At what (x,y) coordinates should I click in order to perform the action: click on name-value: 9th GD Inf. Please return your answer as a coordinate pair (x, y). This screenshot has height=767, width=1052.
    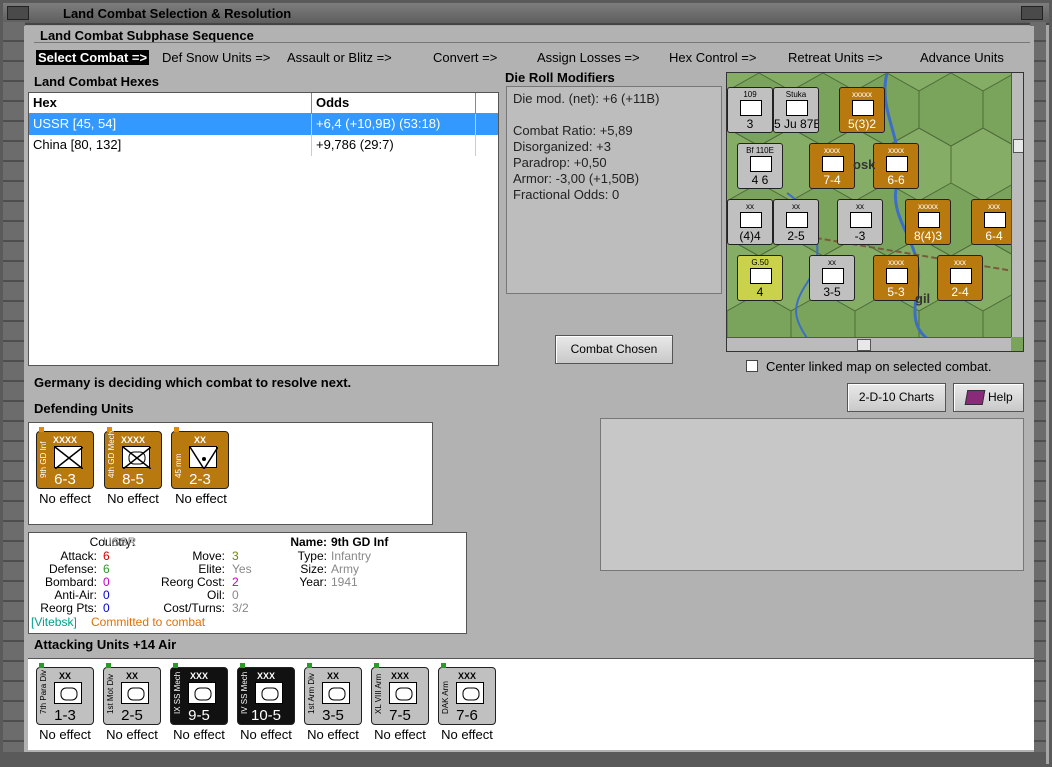
    Looking at the image, I should click on (360, 542).